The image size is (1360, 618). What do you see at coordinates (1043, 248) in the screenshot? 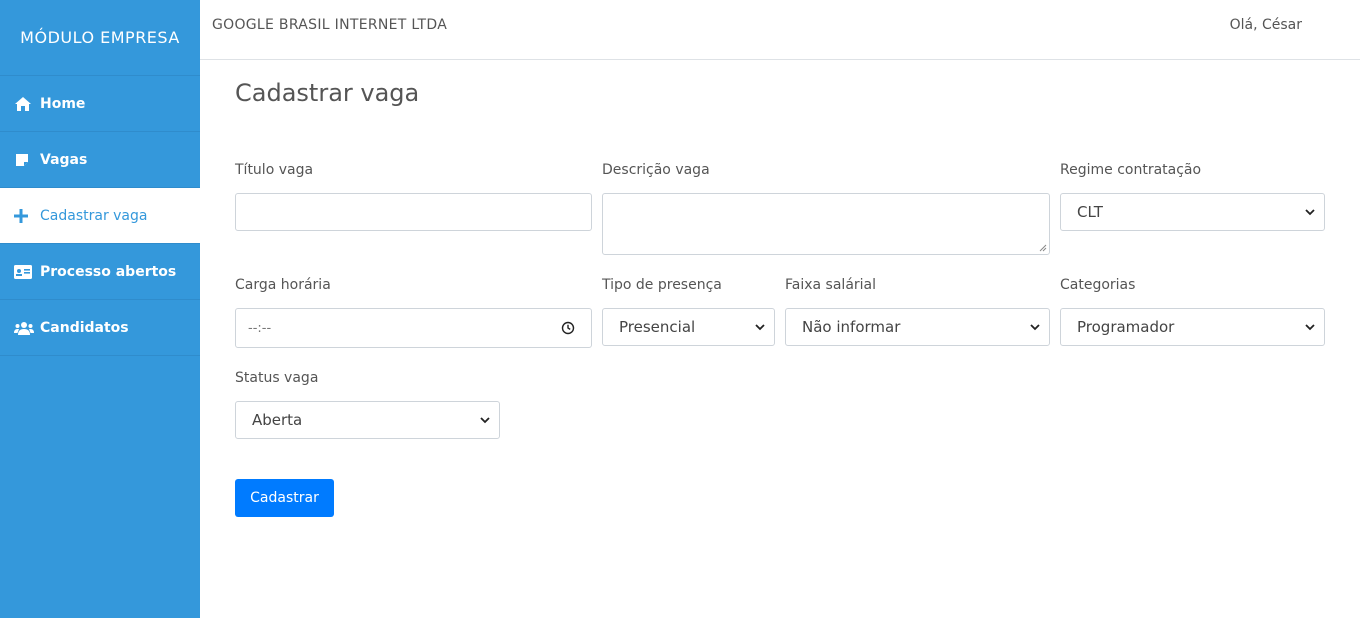
I see `resize-grip-icon` at bounding box center [1043, 248].